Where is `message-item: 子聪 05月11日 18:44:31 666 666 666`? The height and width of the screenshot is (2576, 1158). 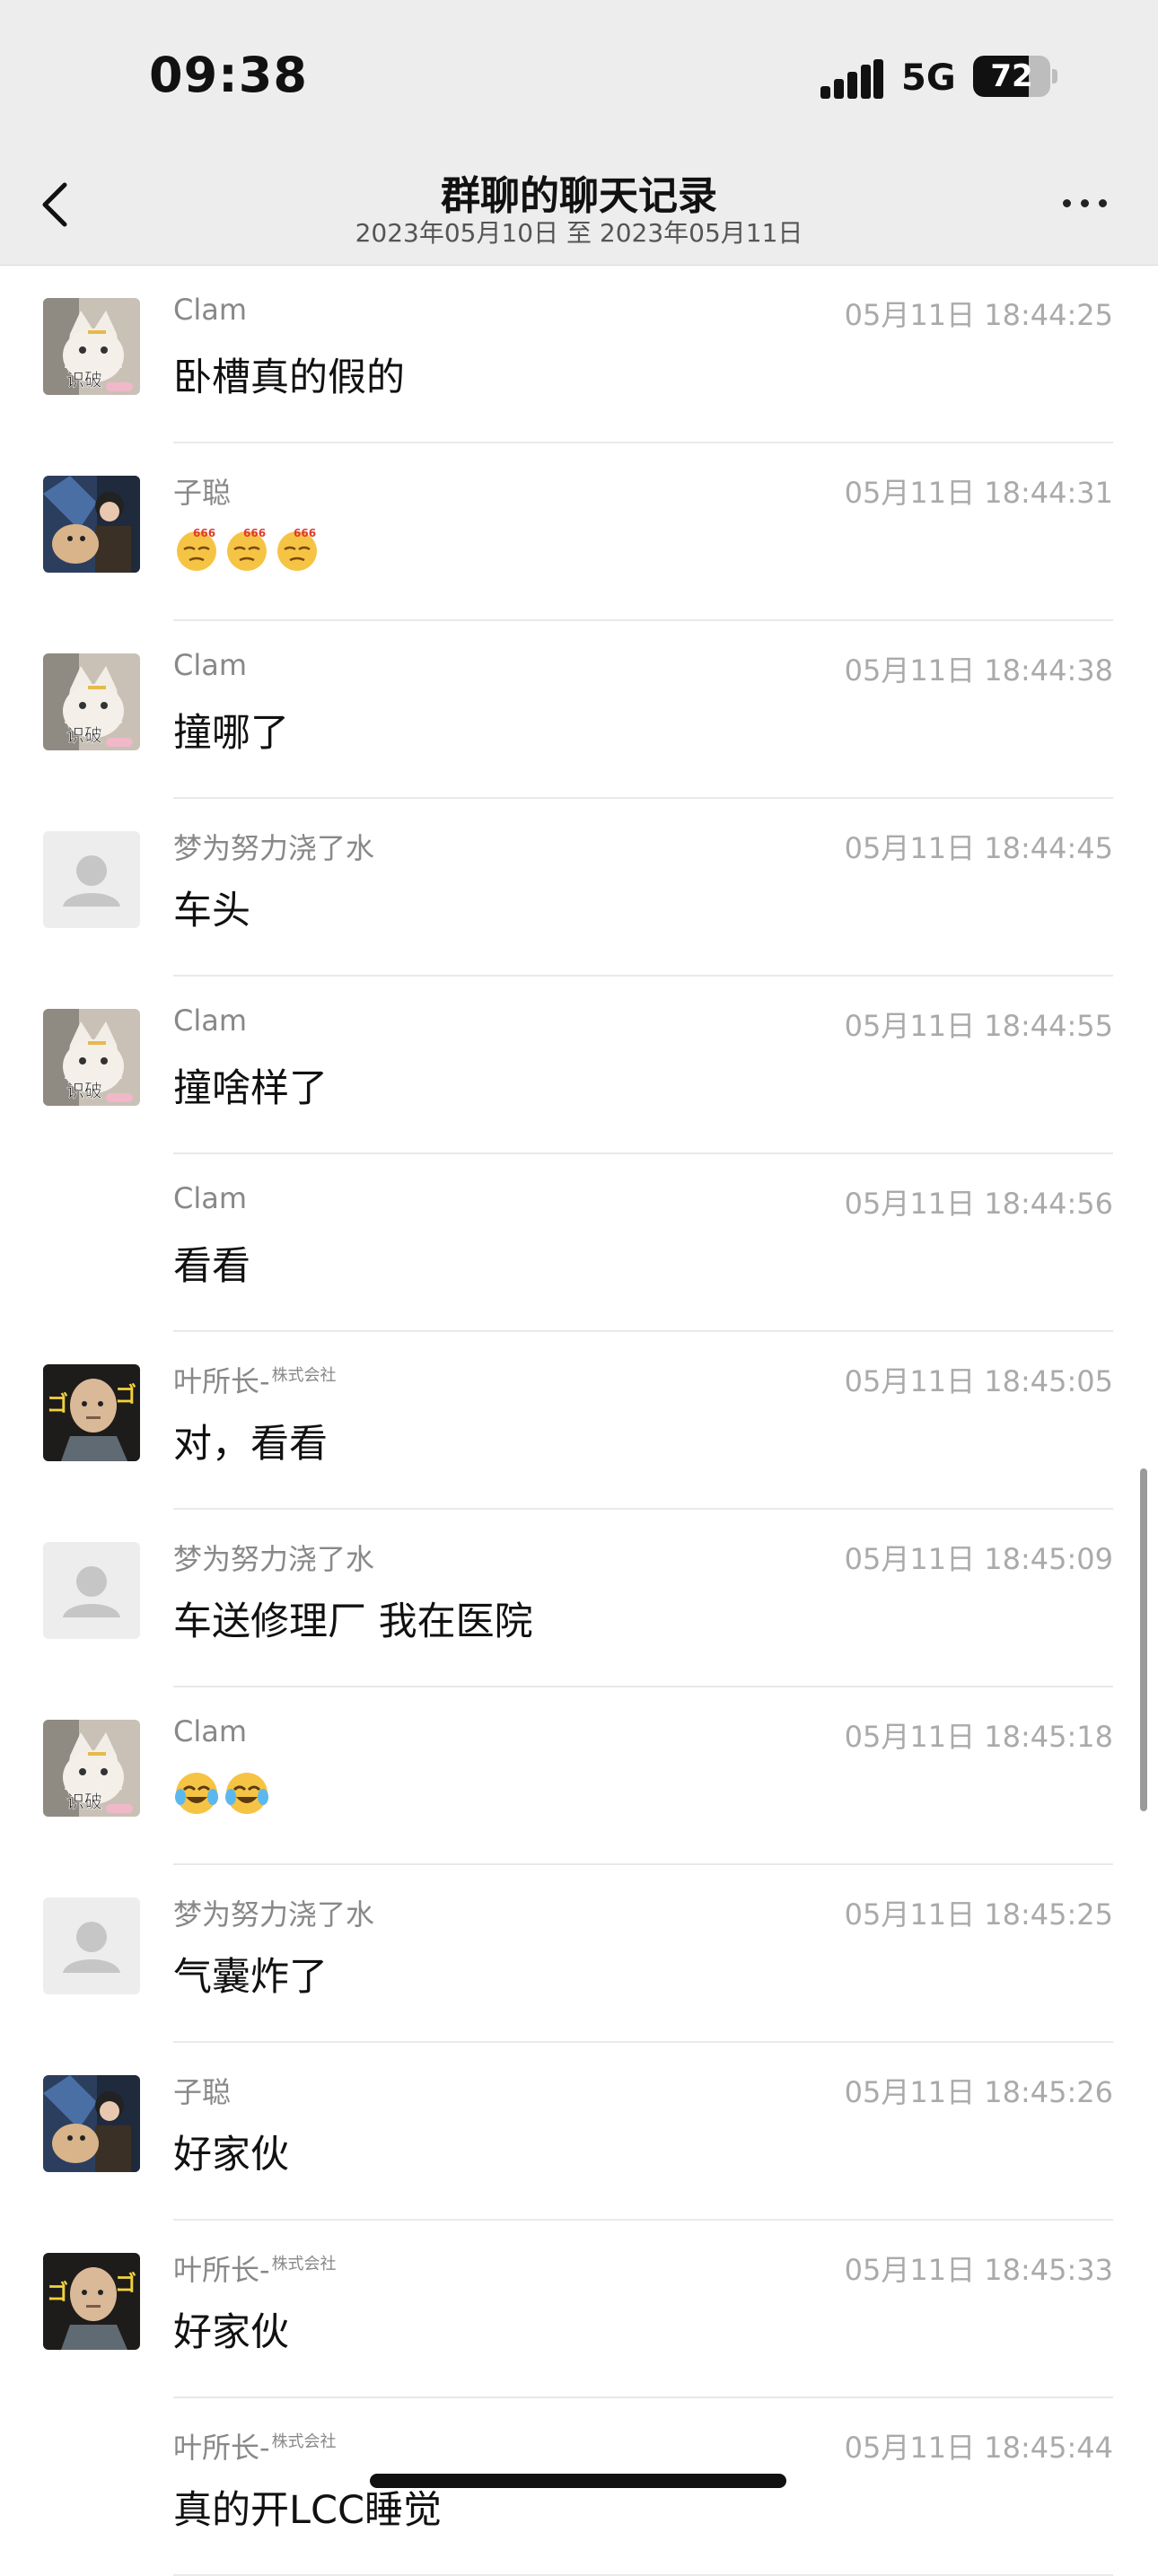 message-item: 子聪 05月11日 18:44:31 666 666 666 is located at coordinates (579, 532).